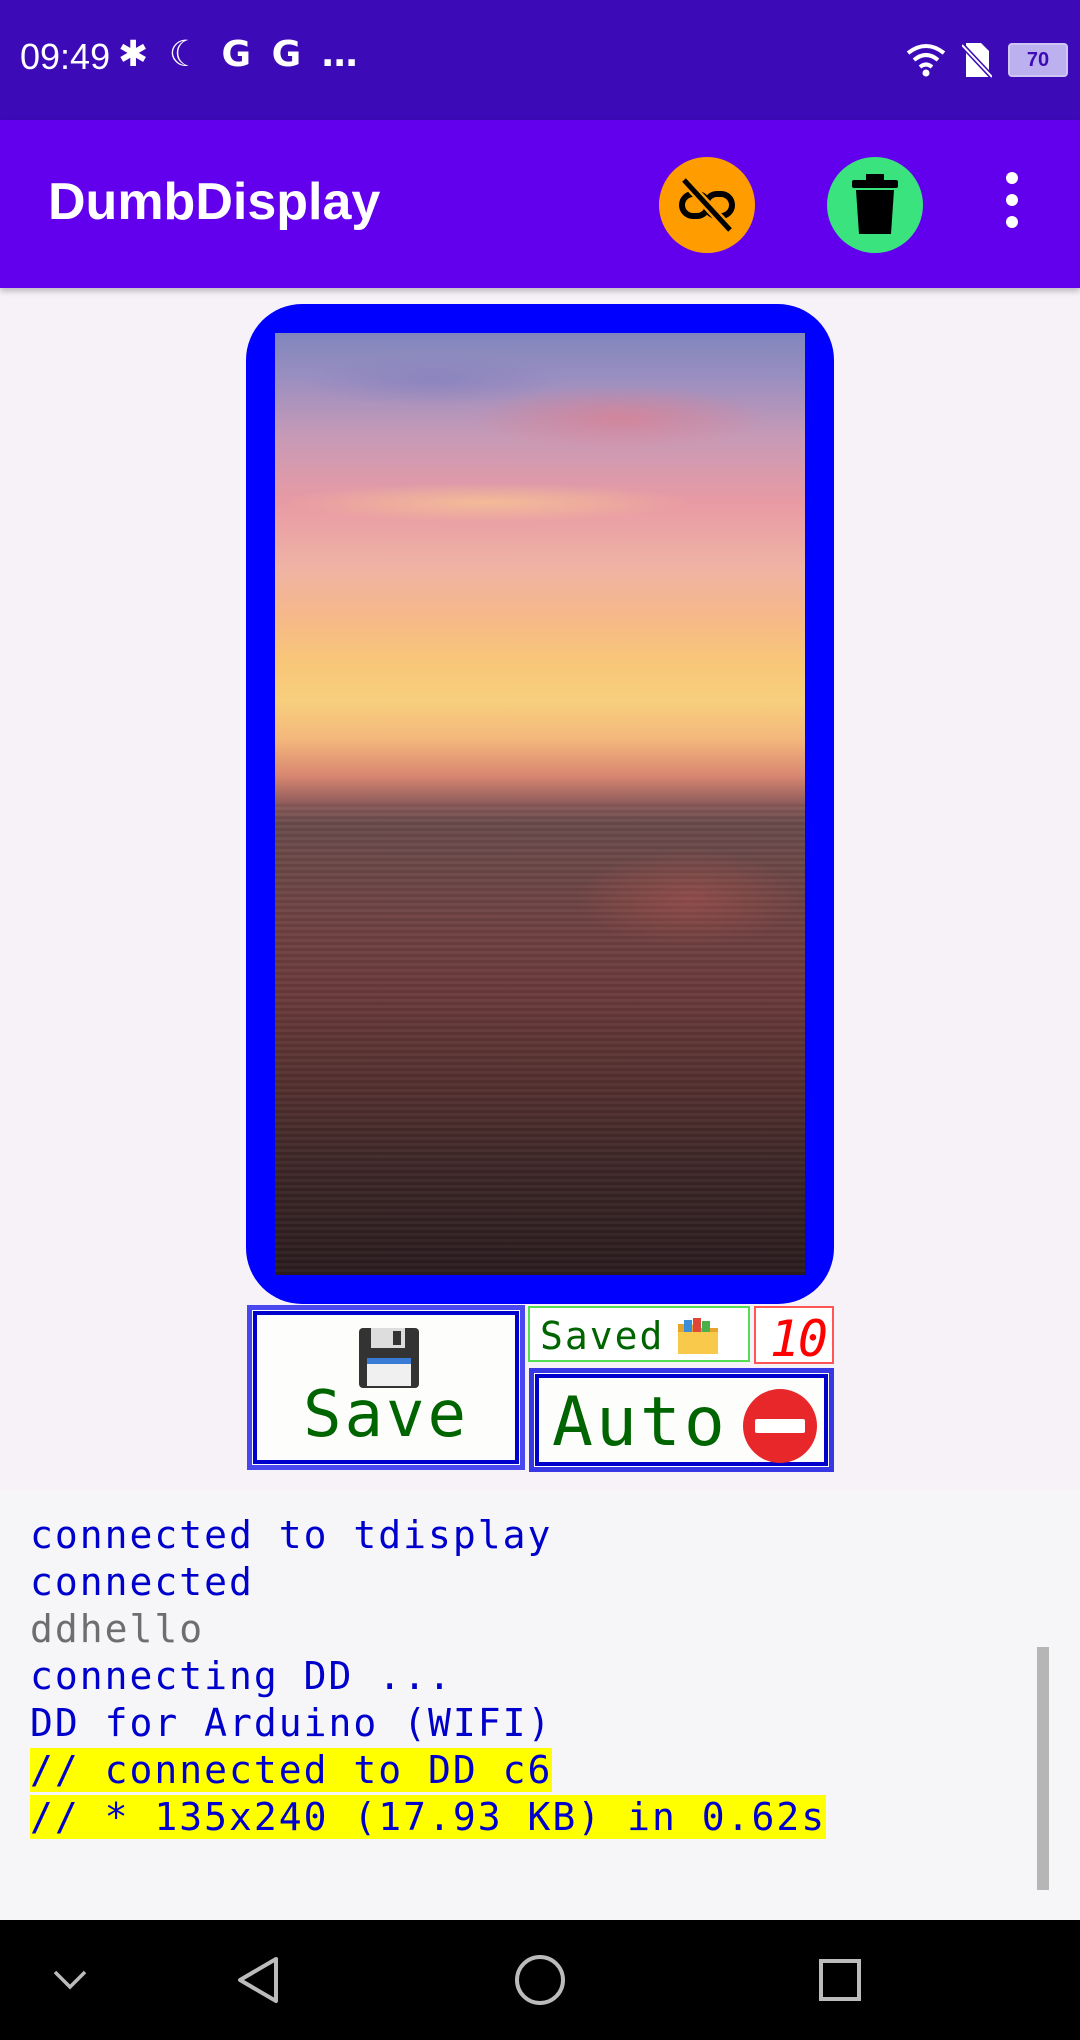 The height and width of the screenshot is (2040, 1080). I want to click on app-bar: DumbDisplay, so click(540, 204).